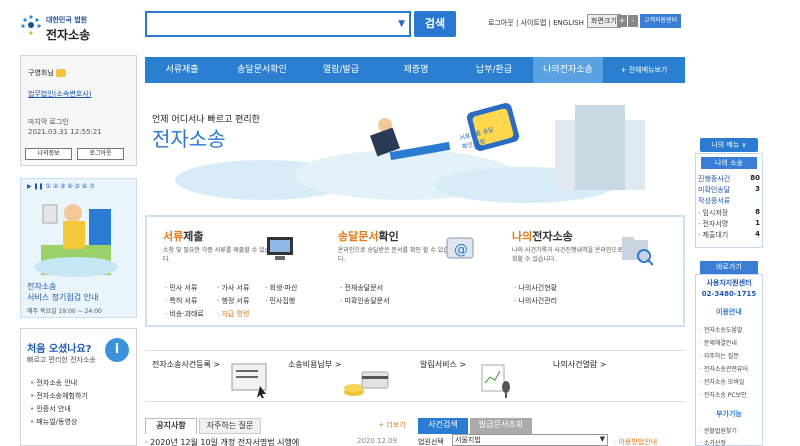 The width and height of the screenshot is (800, 446). Describe the element at coordinates (660, 21) in the screenshot. I see `customer-center-button: 고객지원센터` at that location.